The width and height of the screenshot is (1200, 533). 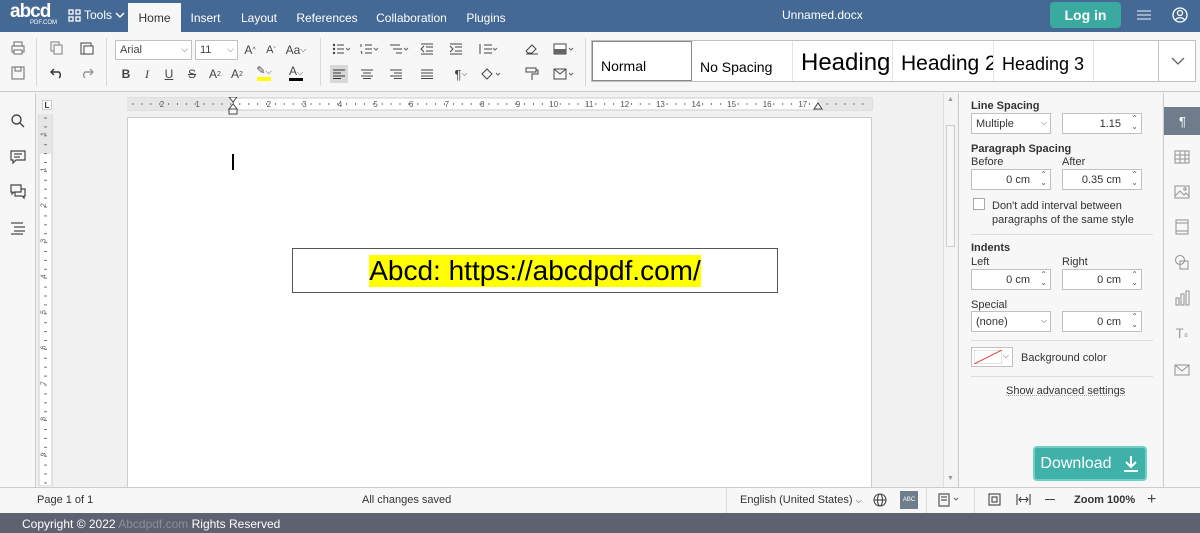 What do you see at coordinates (1102, 321) in the screenshot?
I see `special-indent-input: 0 cm ⌃ ⌄` at bounding box center [1102, 321].